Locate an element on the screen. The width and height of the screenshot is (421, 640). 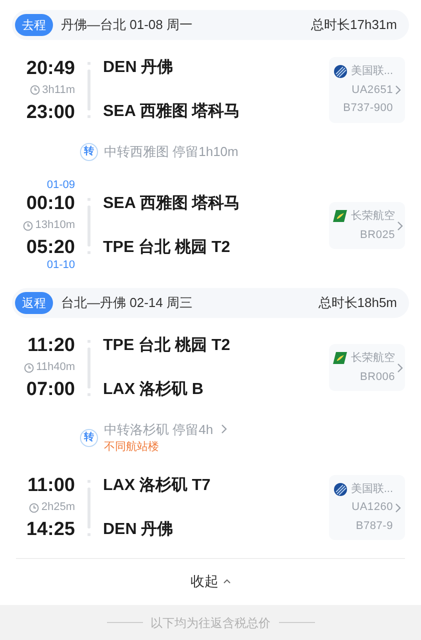
total-duration: 总时长18h5m is located at coordinates (357, 303).